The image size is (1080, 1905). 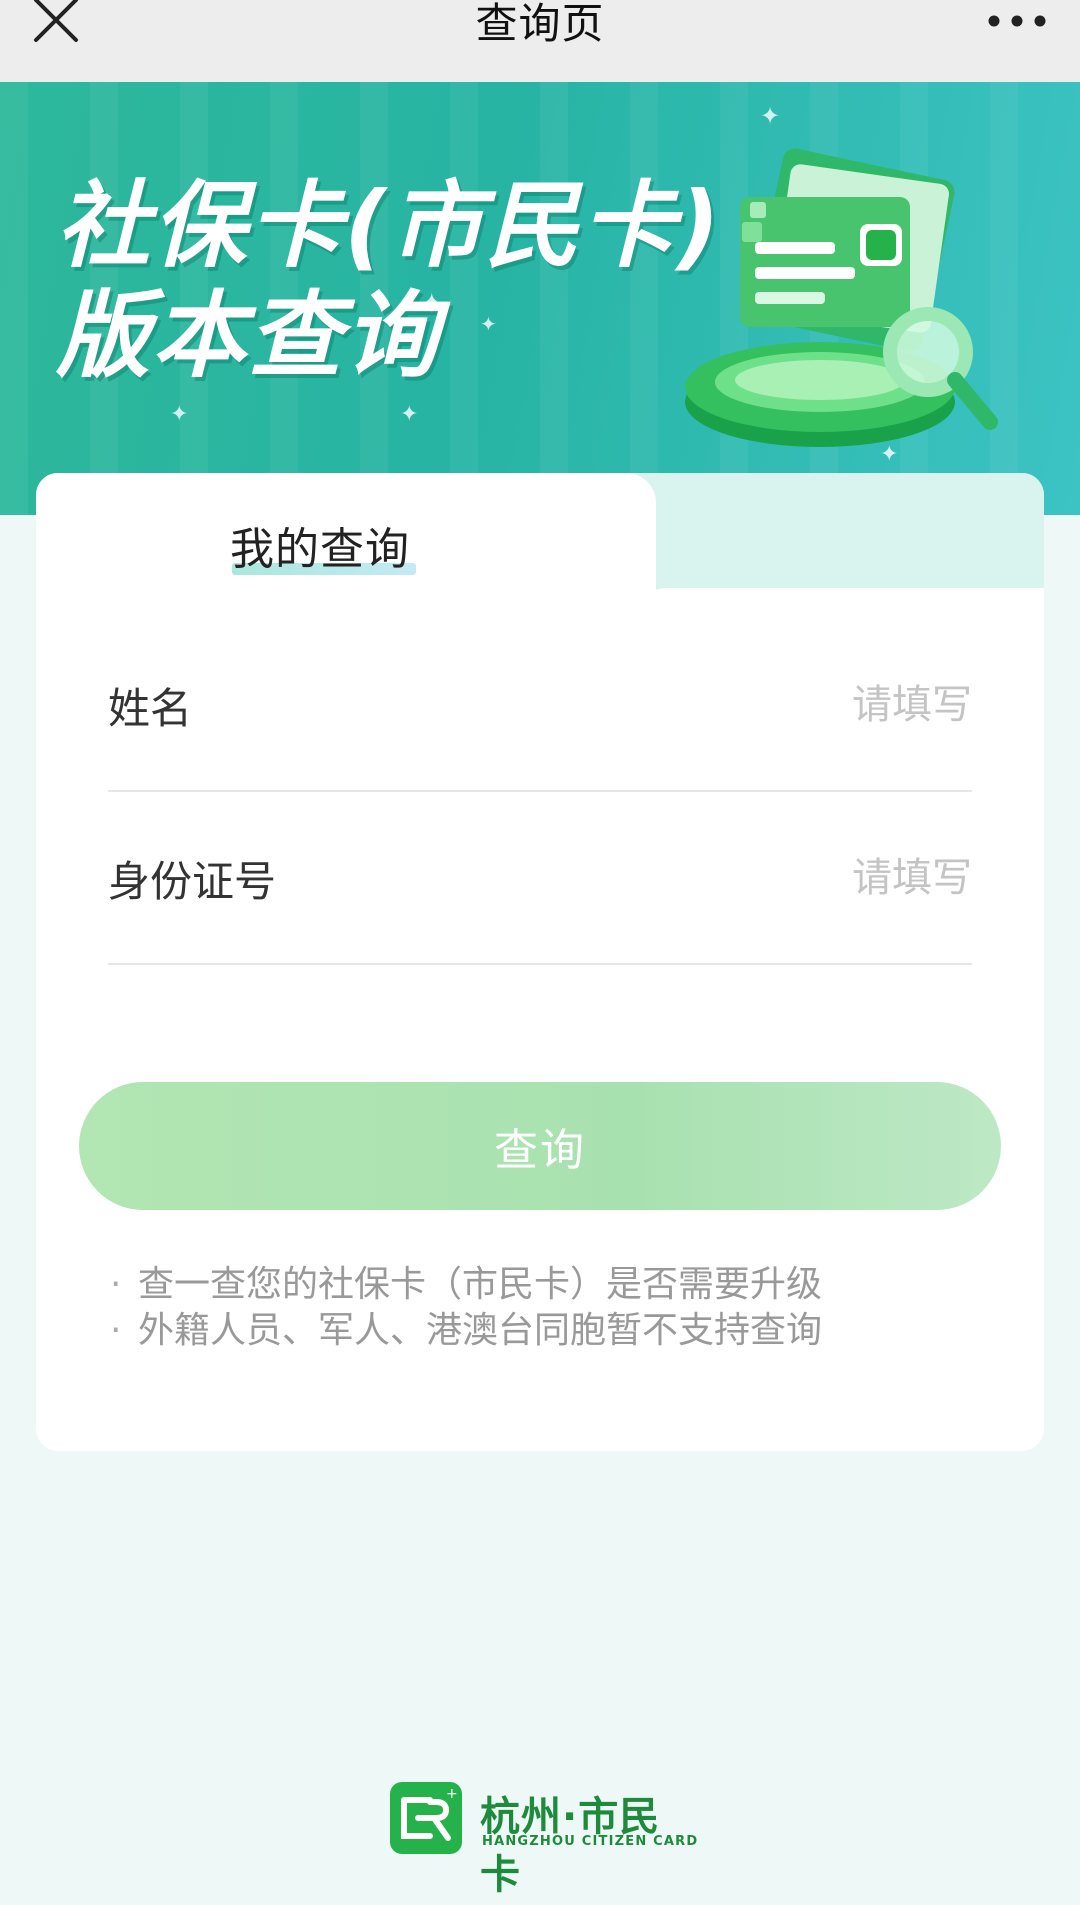 What do you see at coordinates (480, 1330) in the screenshot?
I see `note-text: 外籍人员、军人、港澳台同胞暂不支持查询` at bounding box center [480, 1330].